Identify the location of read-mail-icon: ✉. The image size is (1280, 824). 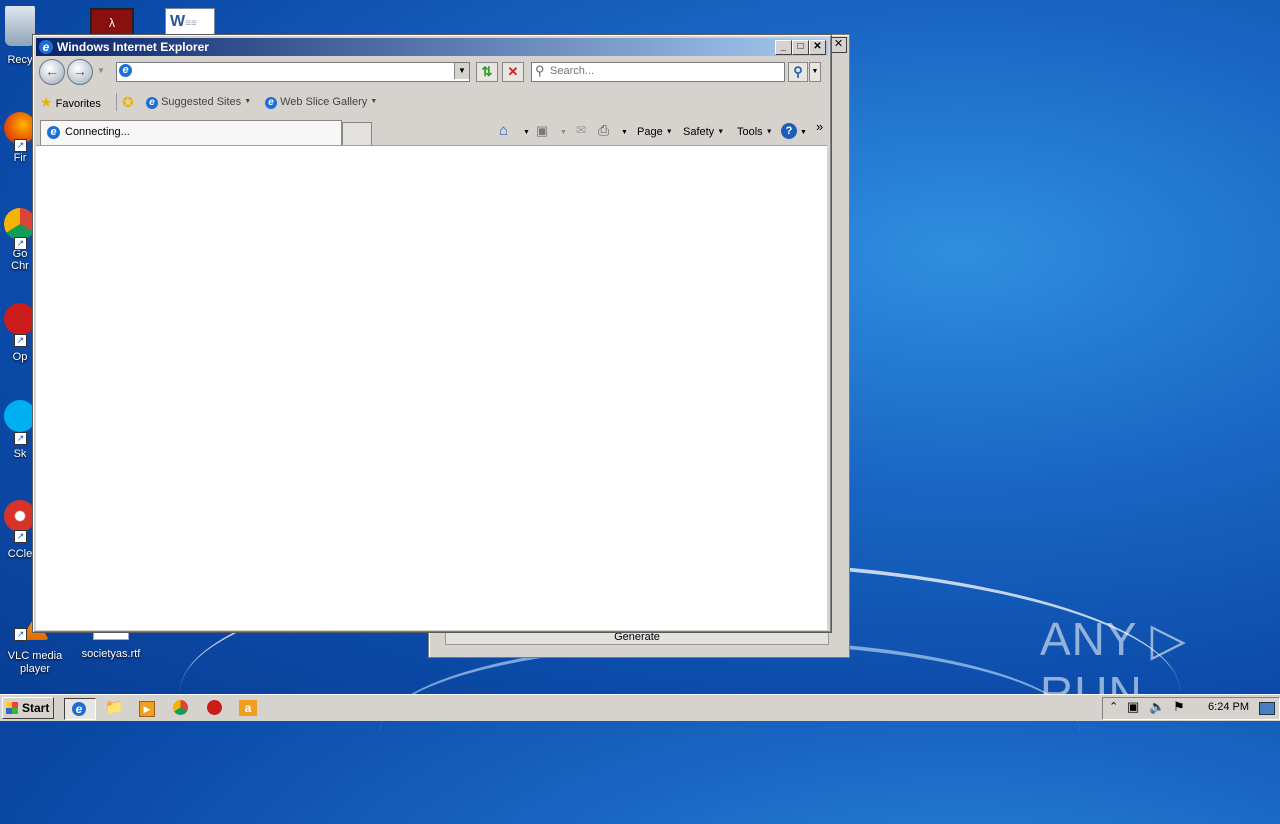
(581, 130).